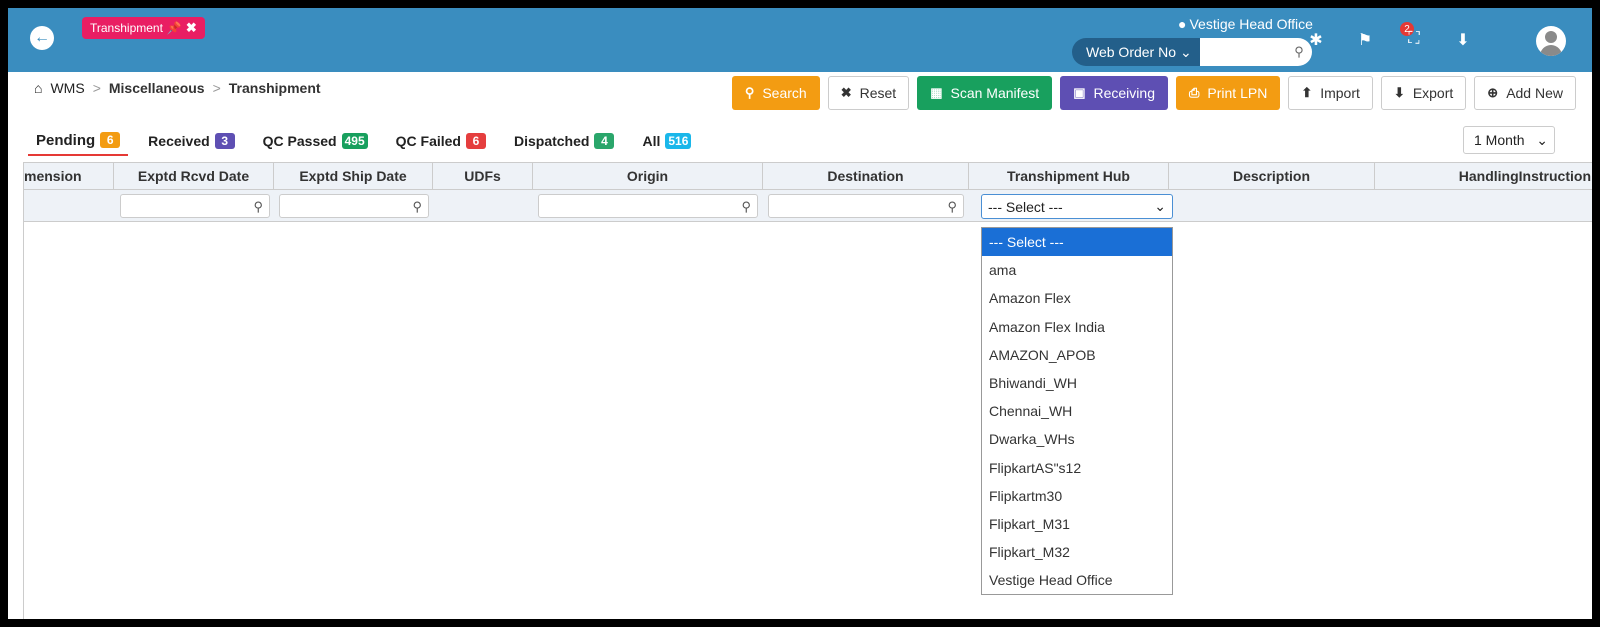 The height and width of the screenshot is (627, 1600). What do you see at coordinates (1077, 524) in the screenshot?
I see `dropdown-option: Flipkart_M31` at bounding box center [1077, 524].